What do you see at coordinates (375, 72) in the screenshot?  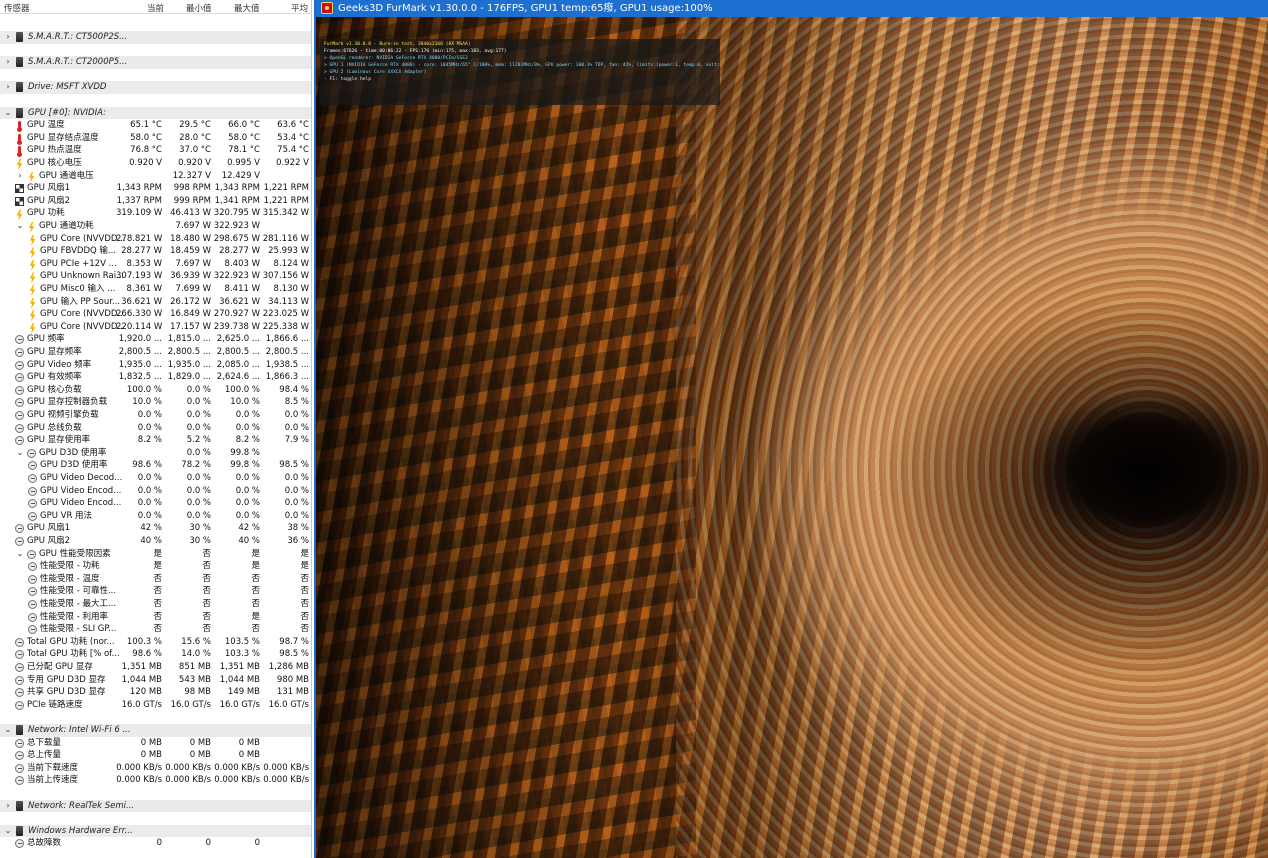 I see `osd-line: > GPU 2 (Luminous Core XXXCX Adapter)` at bounding box center [375, 72].